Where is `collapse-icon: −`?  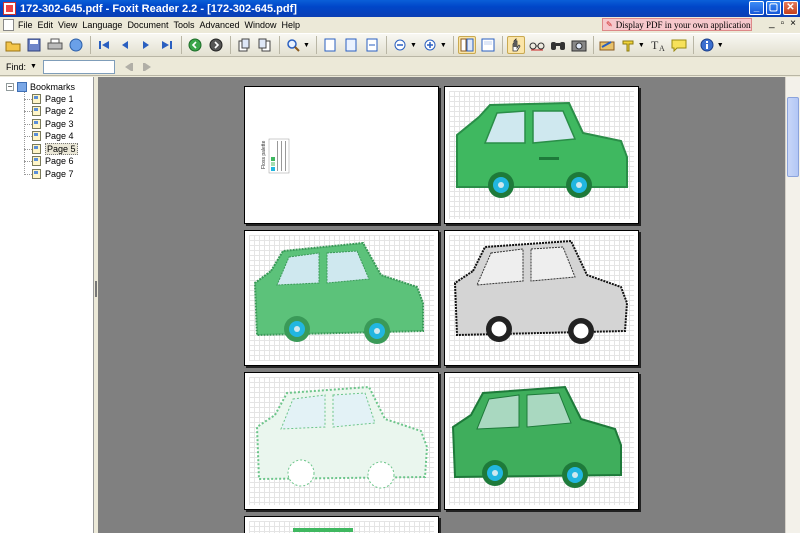 collapse-icon: − is located at coordinates (10, 87).